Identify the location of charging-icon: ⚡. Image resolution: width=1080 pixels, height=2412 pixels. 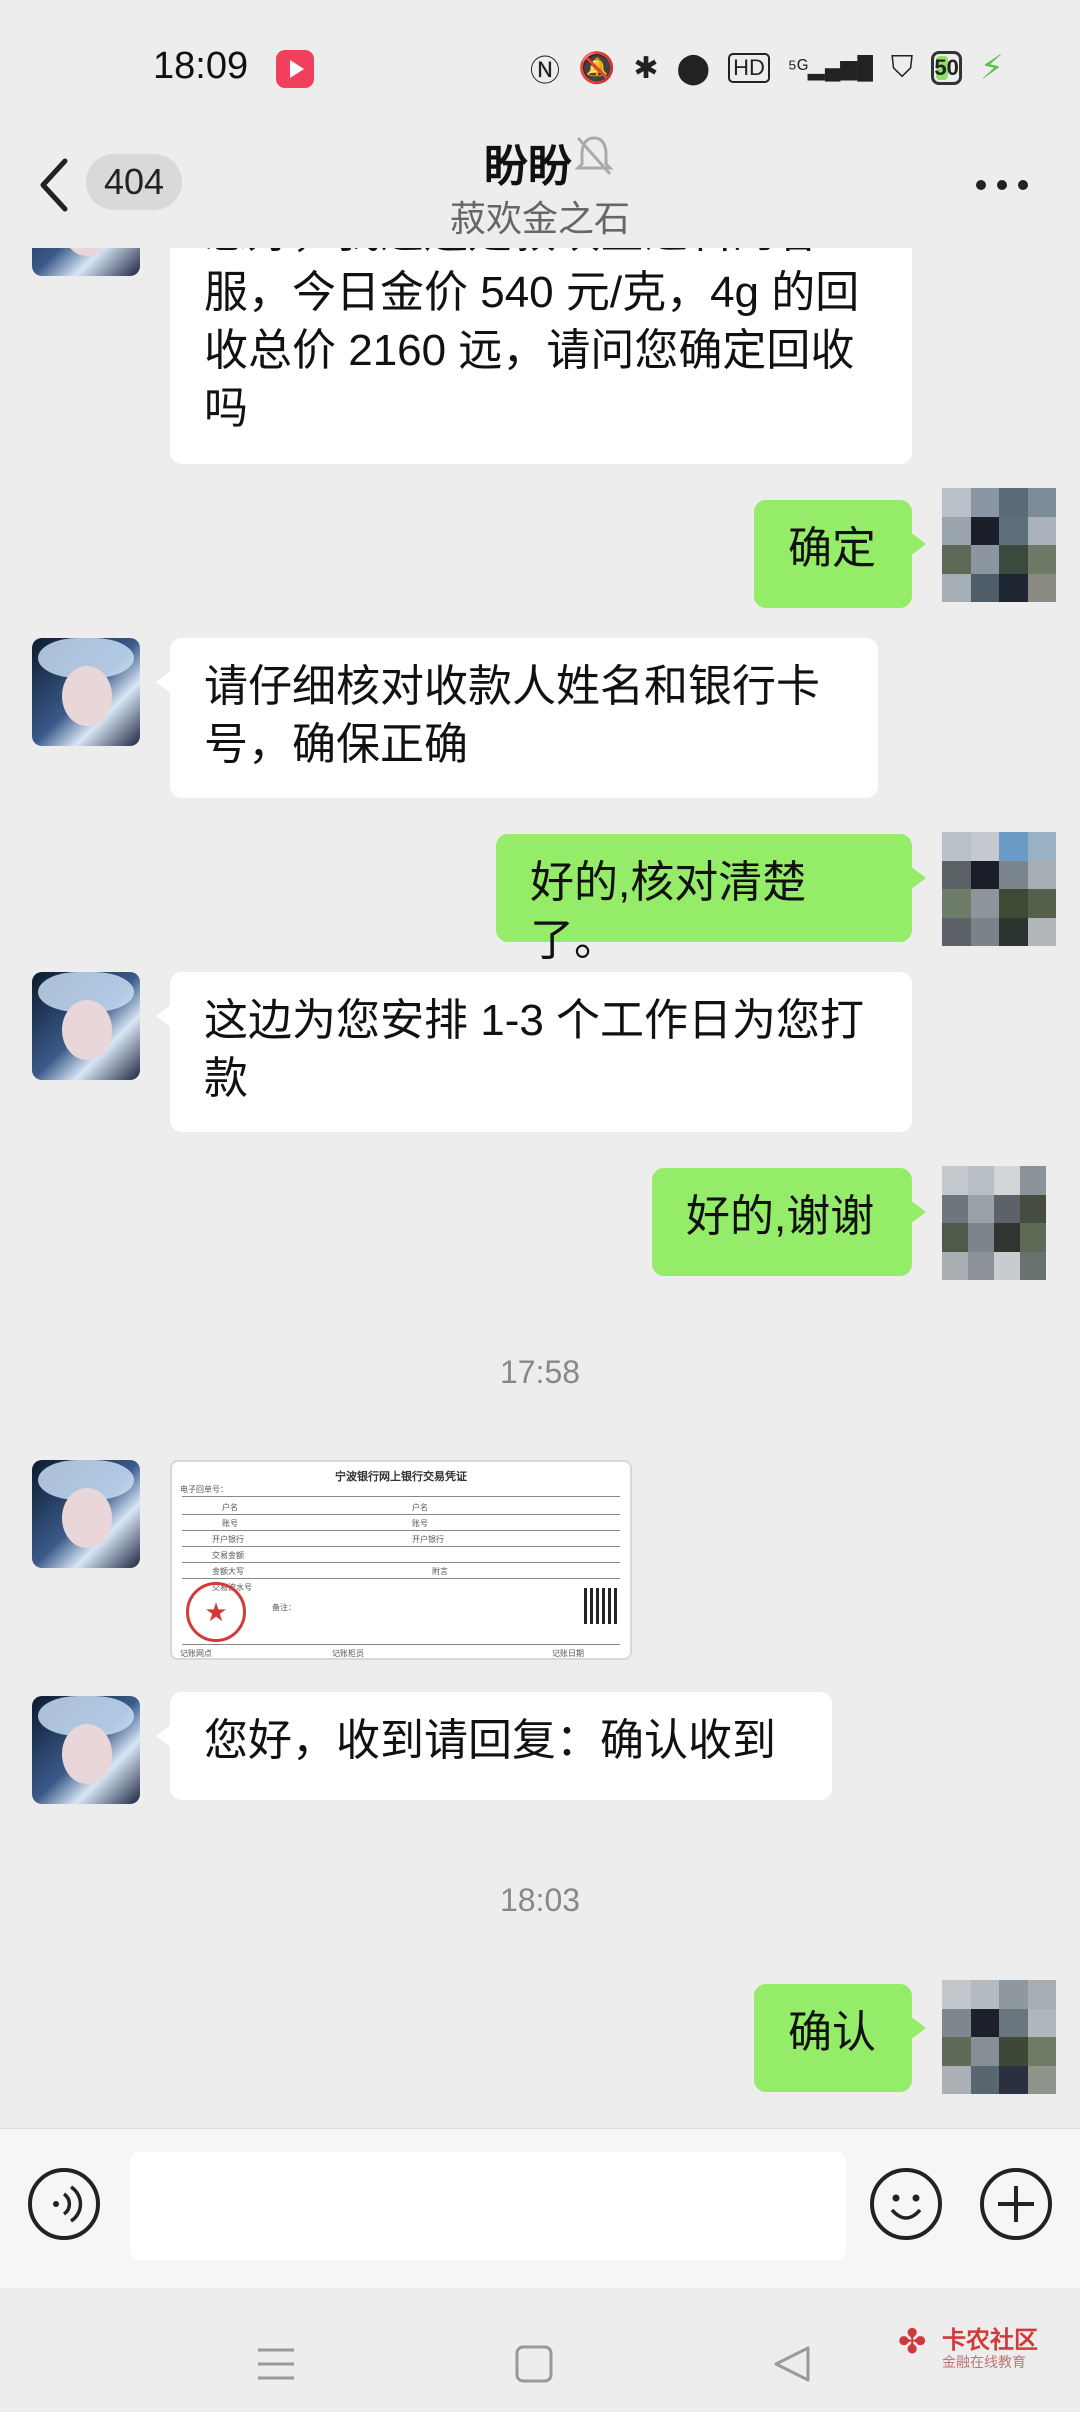
(991, 68).